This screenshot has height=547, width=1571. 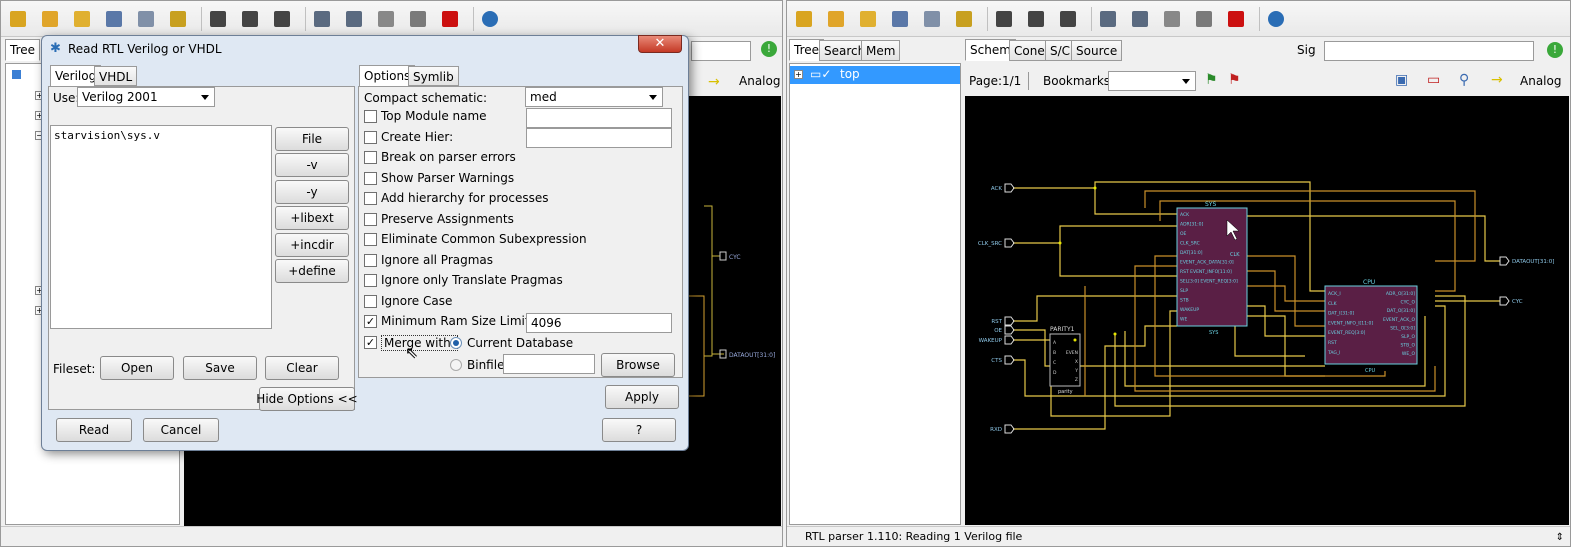 I want to click on file-option-button: -v, so click(x=312, y=165).